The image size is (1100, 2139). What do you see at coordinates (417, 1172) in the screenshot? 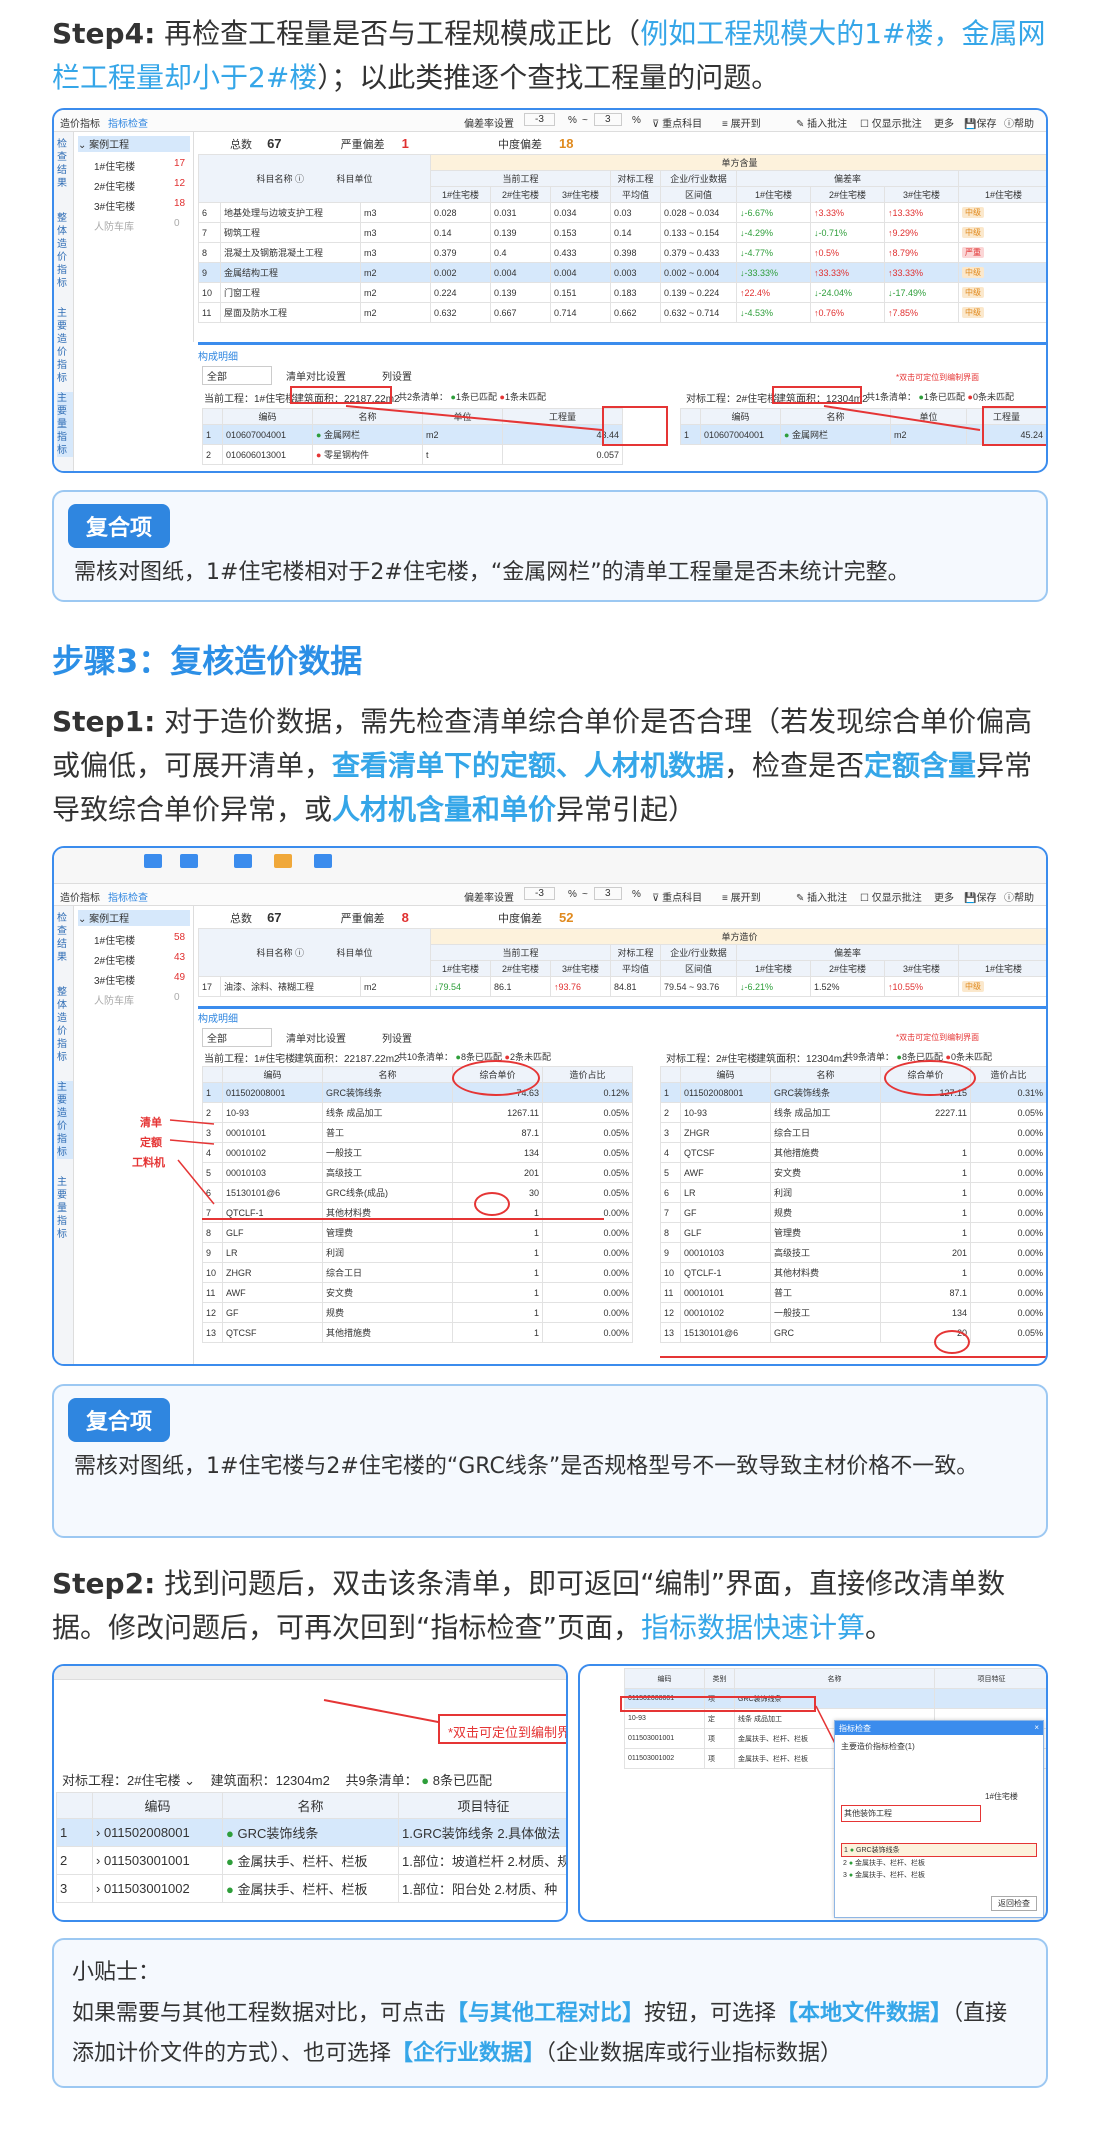
I see `table-row: 5 00010103 高级技工 201 0.05%` at bounding box center [417, 1172].